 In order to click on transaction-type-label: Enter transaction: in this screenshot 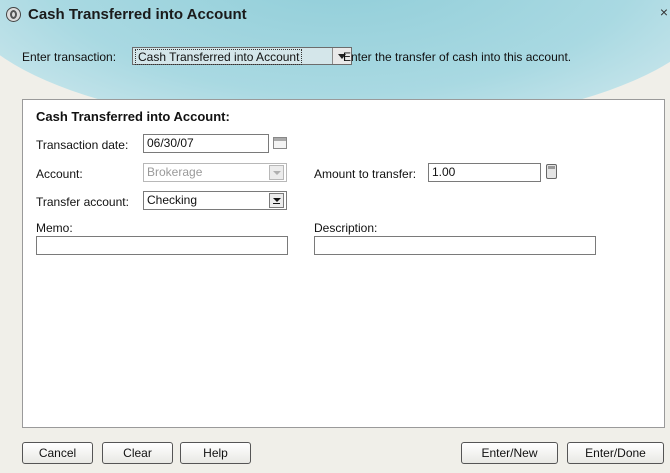, I will do `click(69, 57)`.